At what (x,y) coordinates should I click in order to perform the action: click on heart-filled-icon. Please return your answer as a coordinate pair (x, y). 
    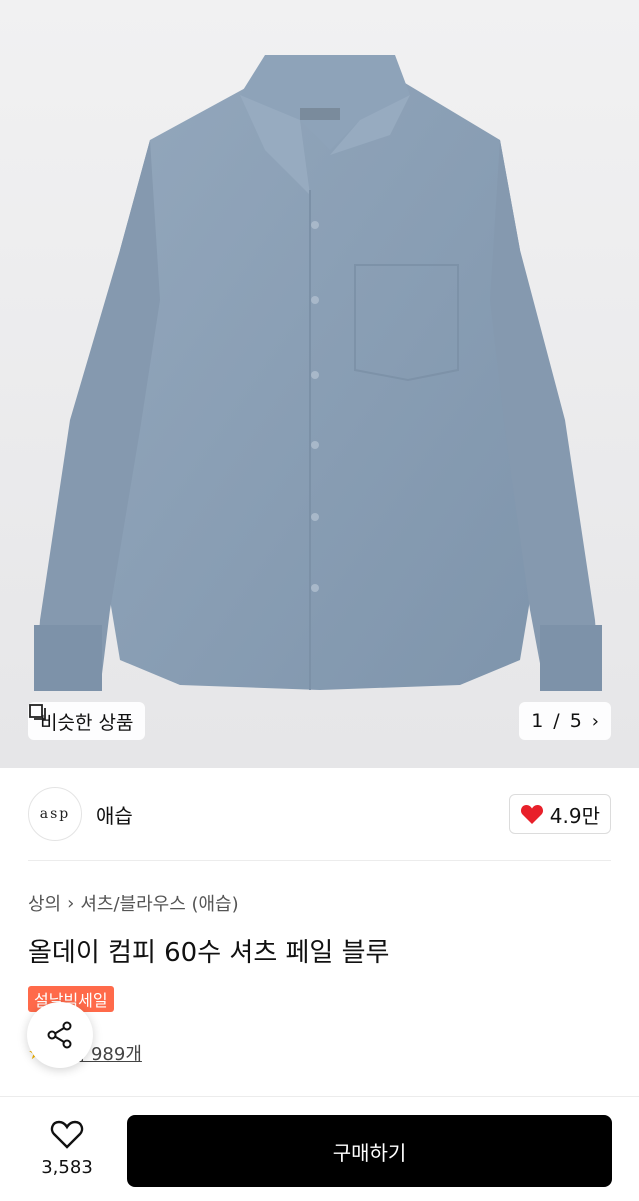
    Looking at the image, I should click on (531, 814).